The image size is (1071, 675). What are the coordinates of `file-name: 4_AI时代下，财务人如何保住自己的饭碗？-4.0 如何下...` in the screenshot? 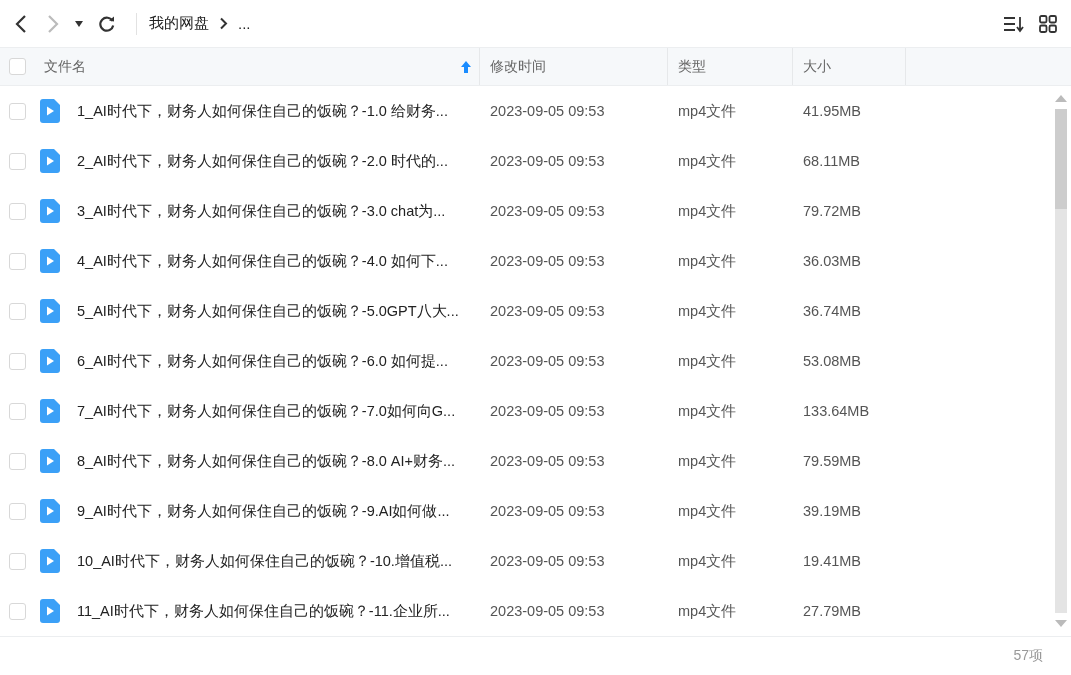 It's located at (262, 261).